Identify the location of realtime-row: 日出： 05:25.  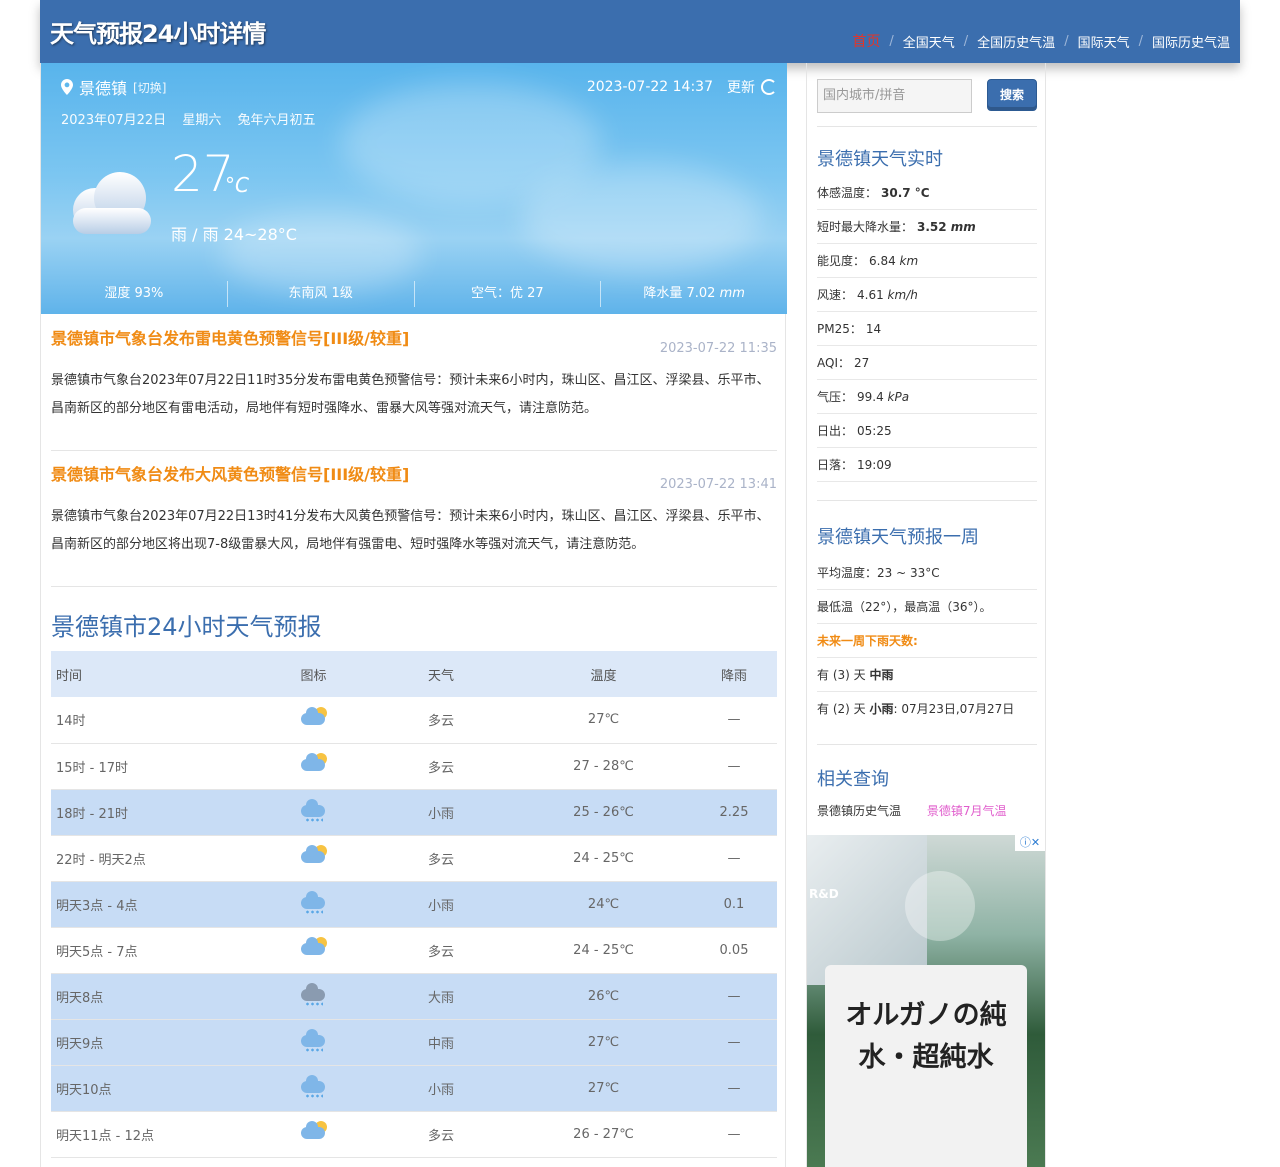
(927, 431).